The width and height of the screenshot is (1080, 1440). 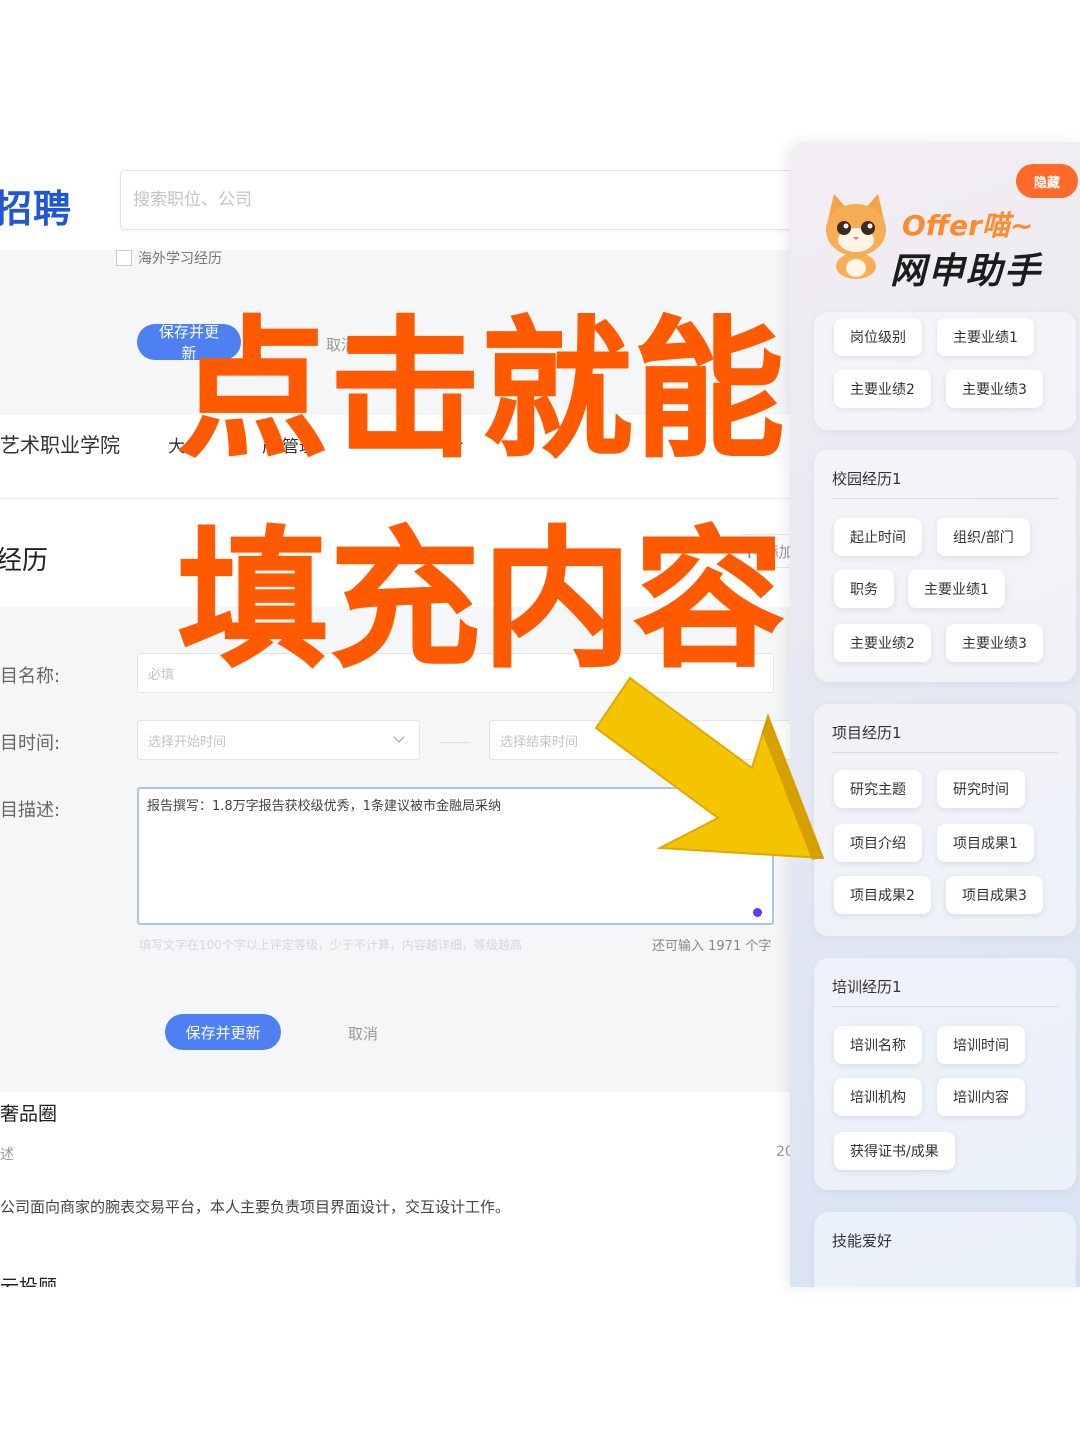 What do you see at coordinates (878, 337) in the screenshot?
I see `fill-chip: 岗位级别` at bounding box center [878, 337].